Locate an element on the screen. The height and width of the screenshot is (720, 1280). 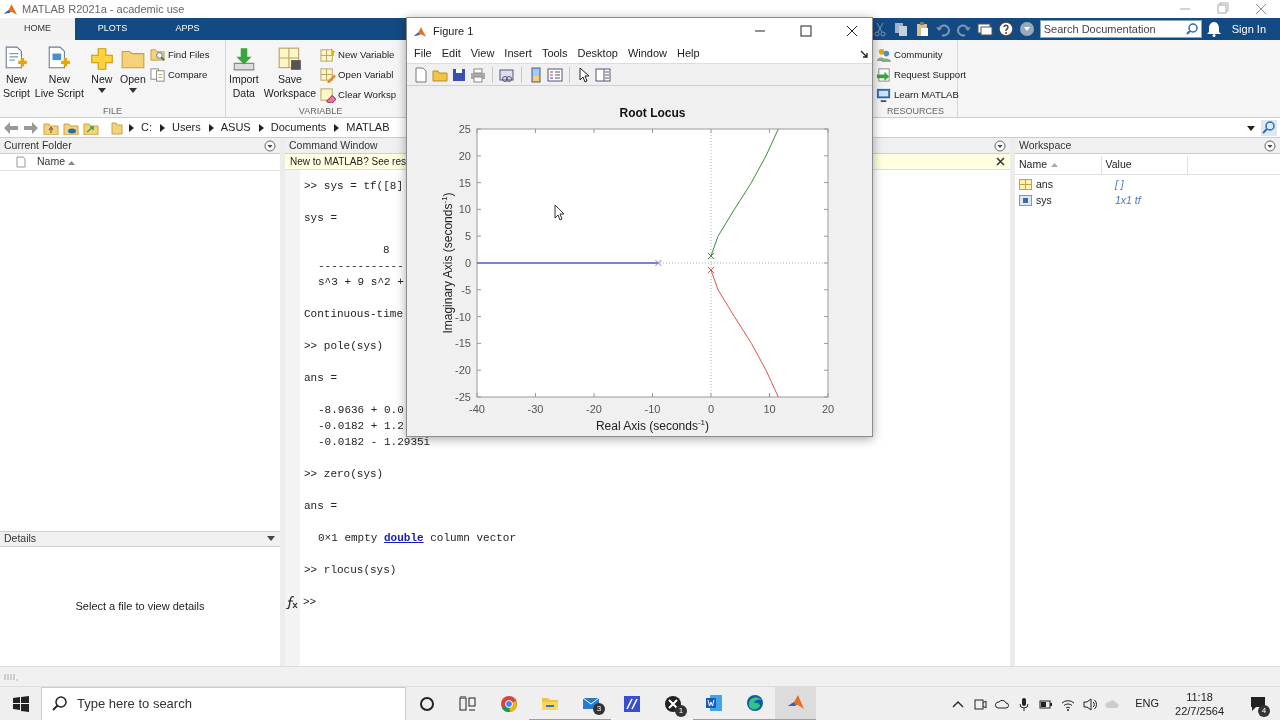
output-line: 0×1 empty double column vector is located at coordinates (417, 538).